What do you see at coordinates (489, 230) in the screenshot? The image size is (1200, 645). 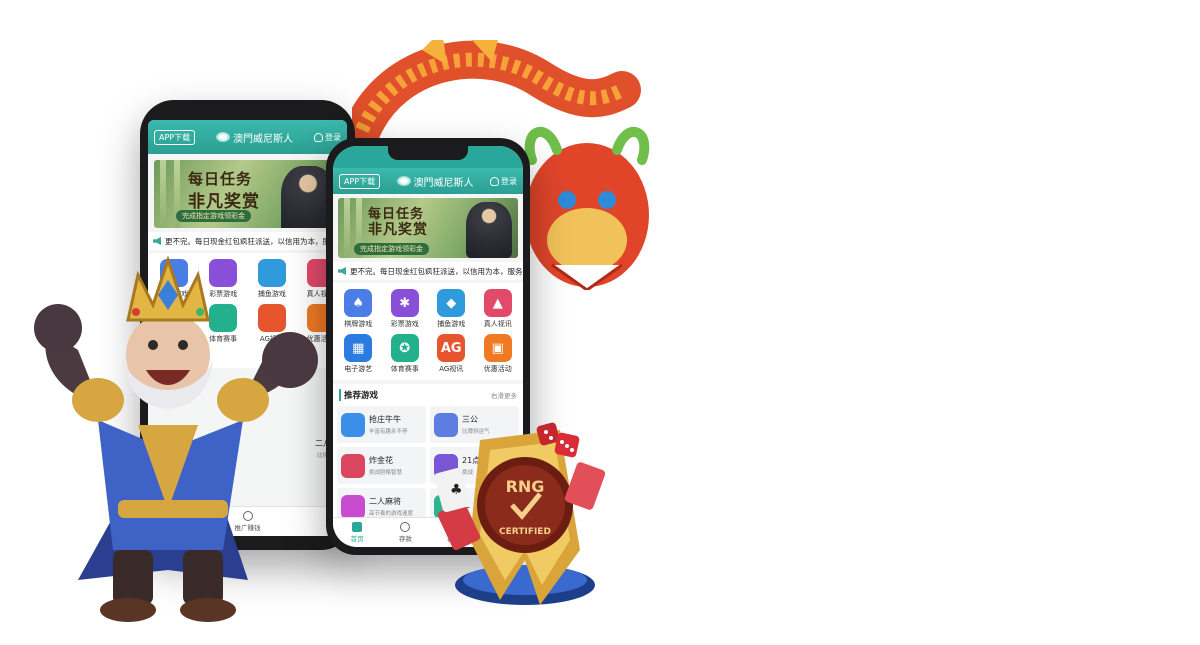 I see `warrior-image` at bounding box center [489, 230].